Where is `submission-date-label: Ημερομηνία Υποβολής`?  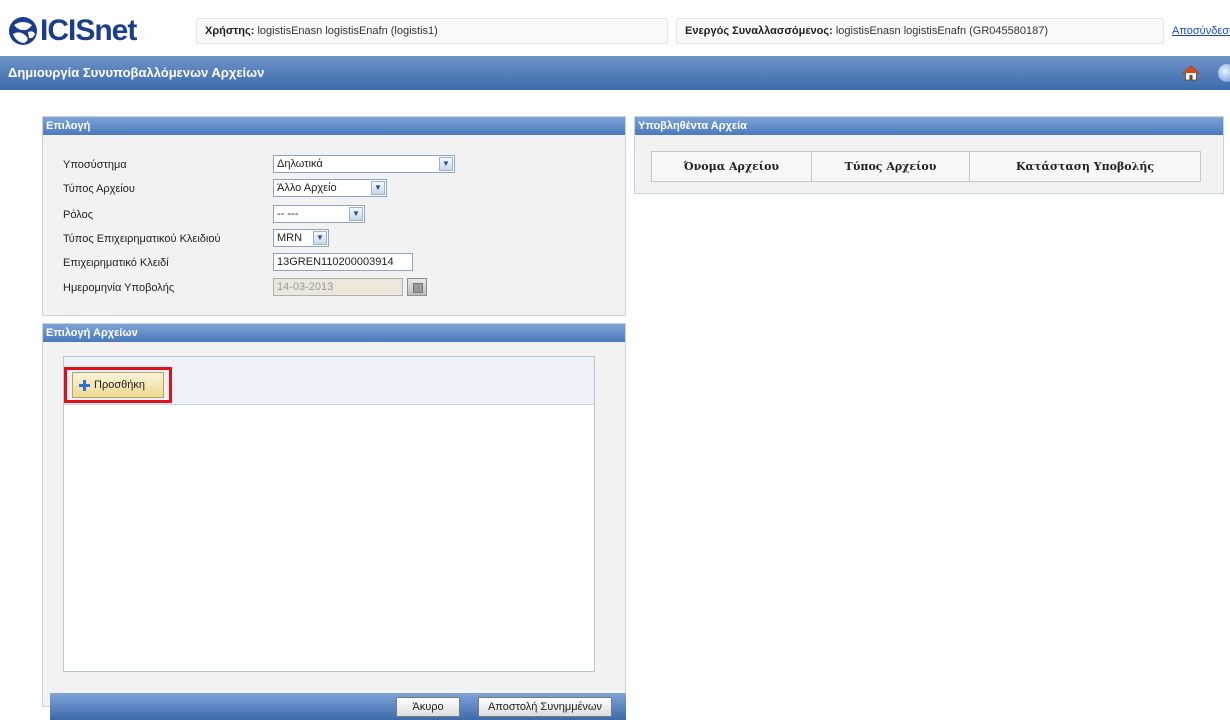 submission-date-label: Ημερομηνία Υποβολής is located at coordinates (119, 288).